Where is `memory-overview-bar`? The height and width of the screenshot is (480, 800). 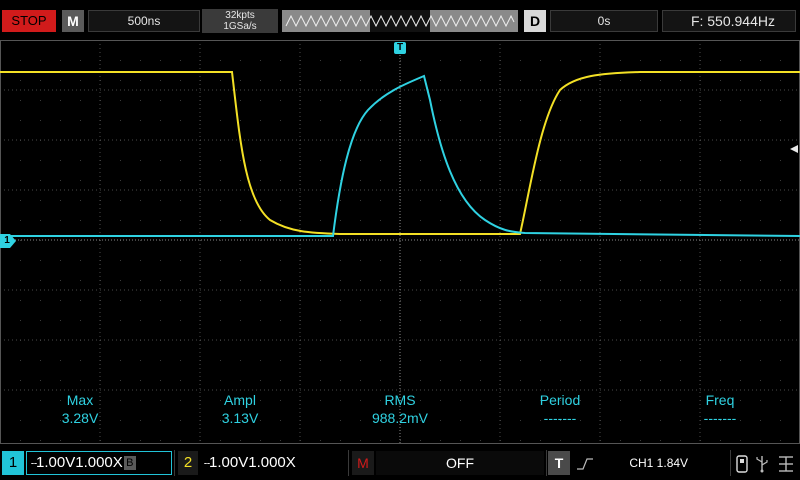
memory-overview-bar is located at coordinates (400, 21).